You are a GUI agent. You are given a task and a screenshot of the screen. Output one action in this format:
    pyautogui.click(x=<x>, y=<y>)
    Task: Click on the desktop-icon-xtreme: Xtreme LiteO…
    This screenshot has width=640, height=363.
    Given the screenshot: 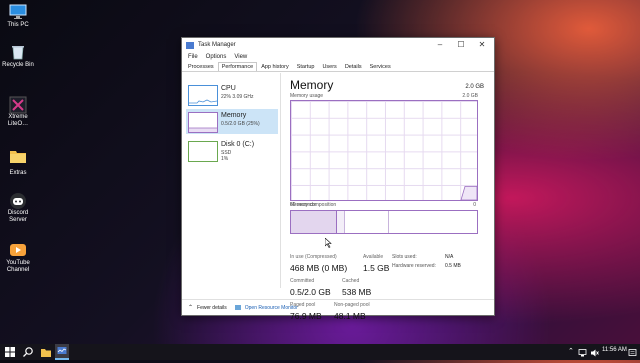 What is the action you would take?
    pyautogui.click(x=18, y=112)
    